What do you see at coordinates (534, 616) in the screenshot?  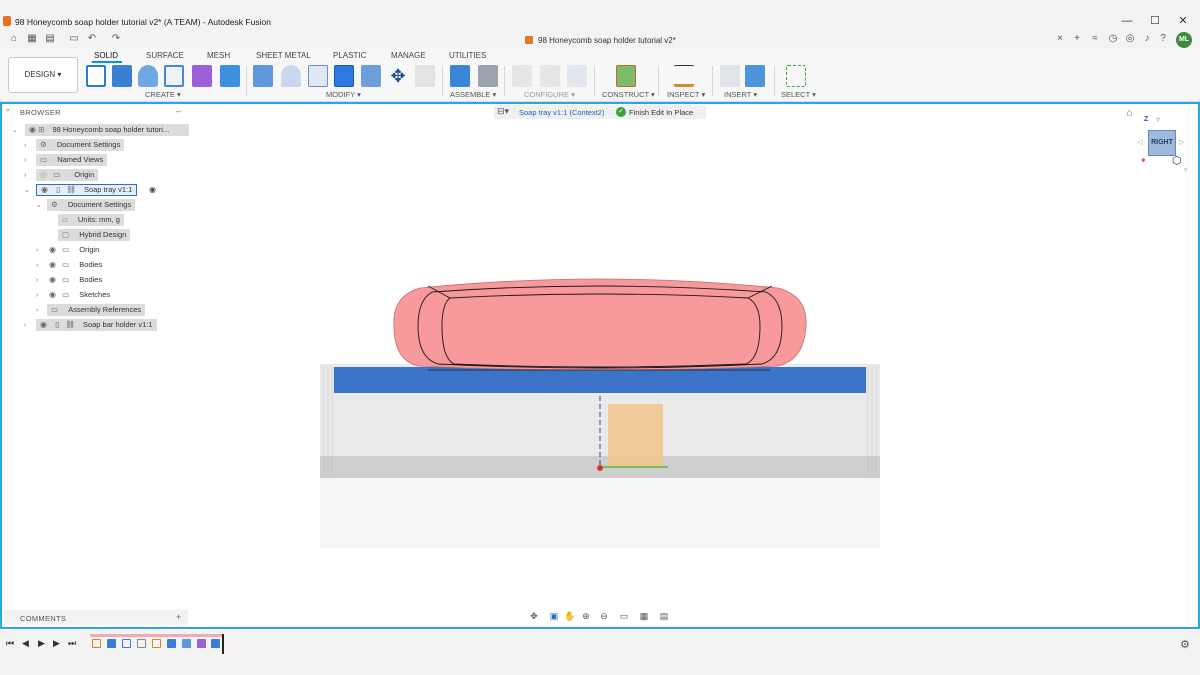 I see `orbit-icon: ✥` at bounding box center [534, 616].